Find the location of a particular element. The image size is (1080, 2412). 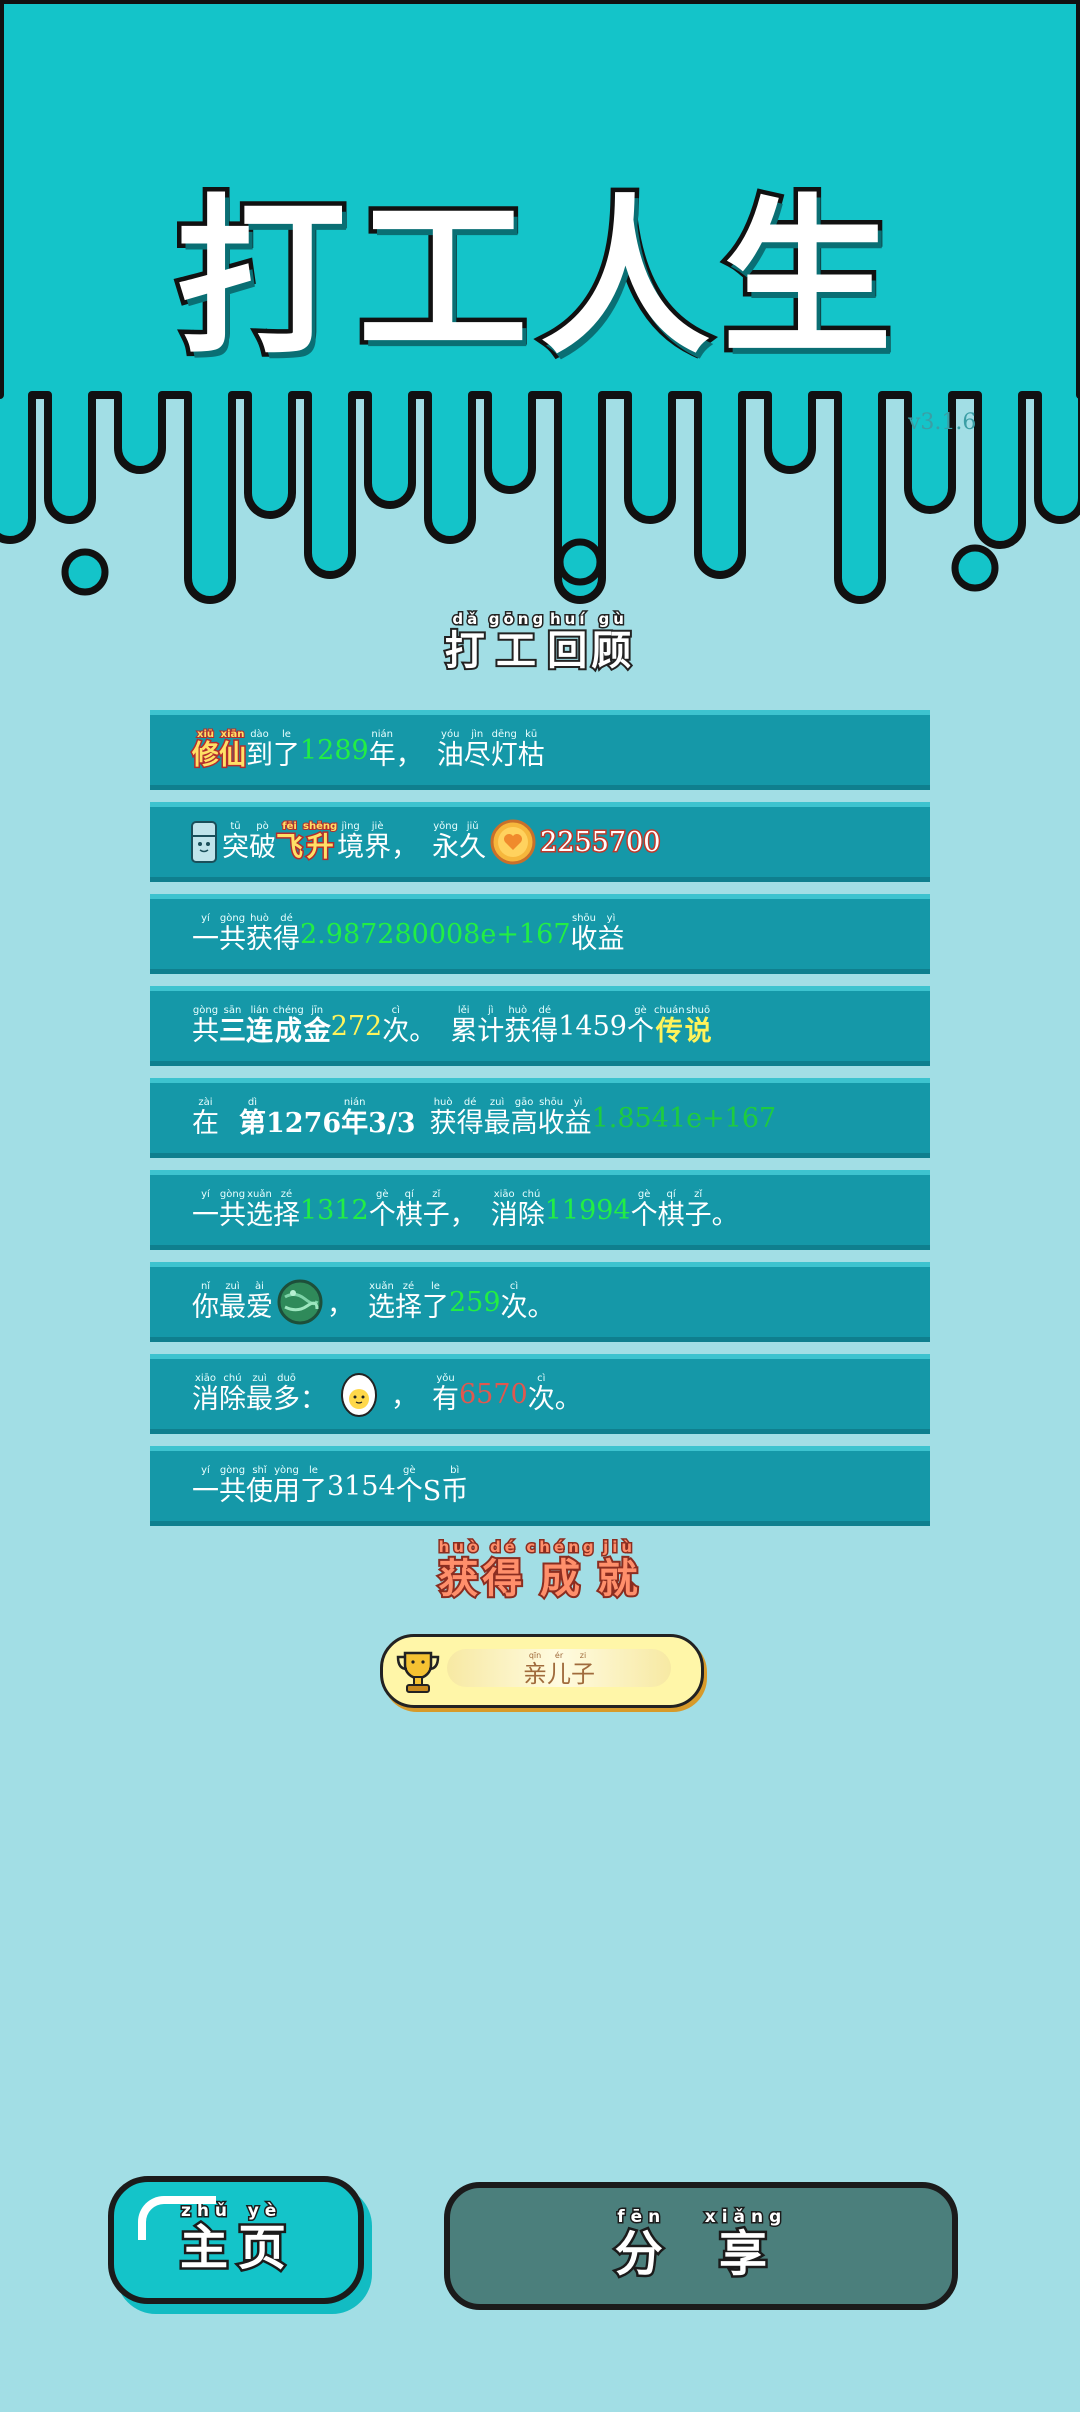

coin-value: 2255700 is located at coordinates (600, 842).